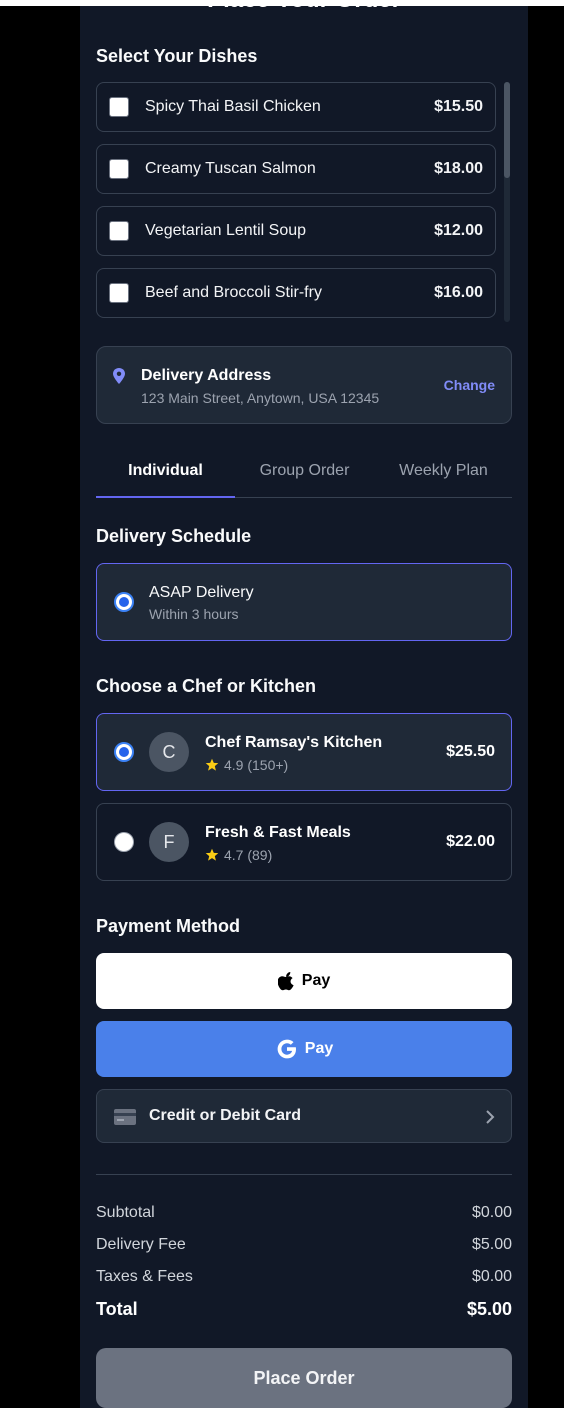 The image size is (564, 1408). What do you see at coordinates (206, 686) in the screenshot?
I see `chef-section-title: Choose a Chef or Kitchen` at bounding box center [206, 686].